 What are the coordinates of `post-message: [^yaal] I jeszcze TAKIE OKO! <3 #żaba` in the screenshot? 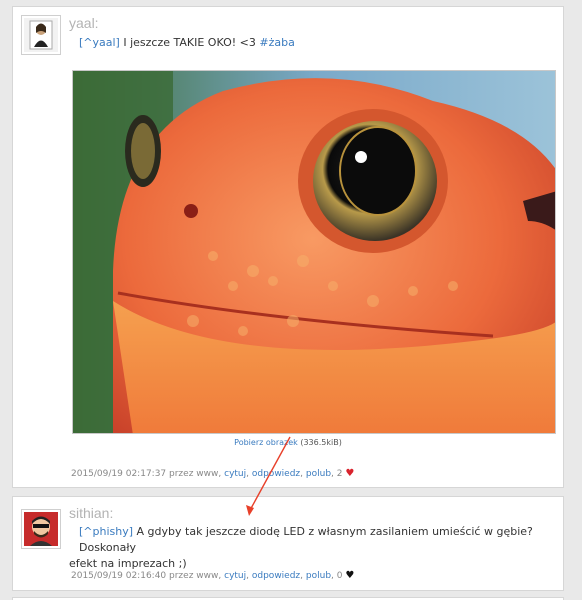 It's located at (317, 43).